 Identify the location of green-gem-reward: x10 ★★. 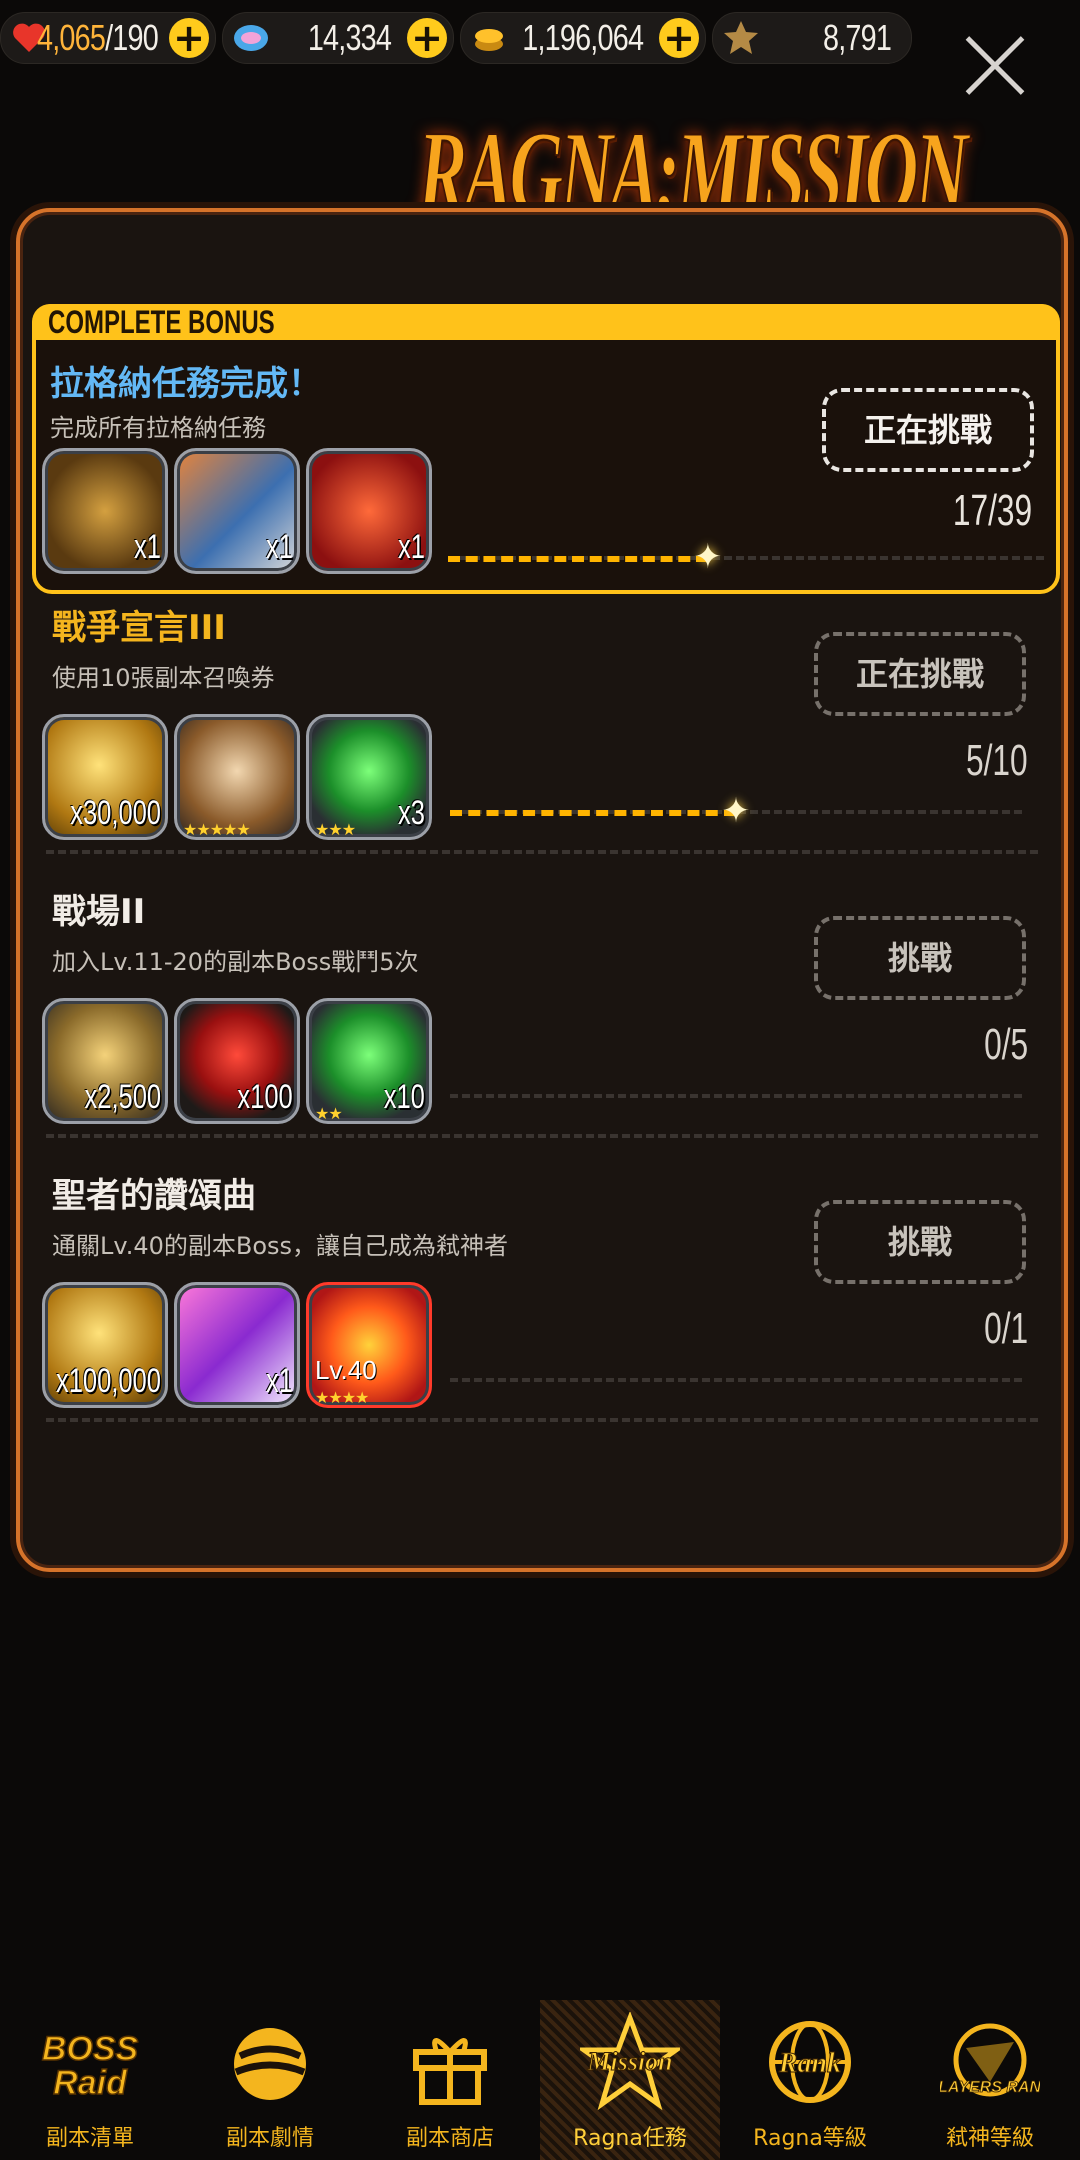
(369, 1061).